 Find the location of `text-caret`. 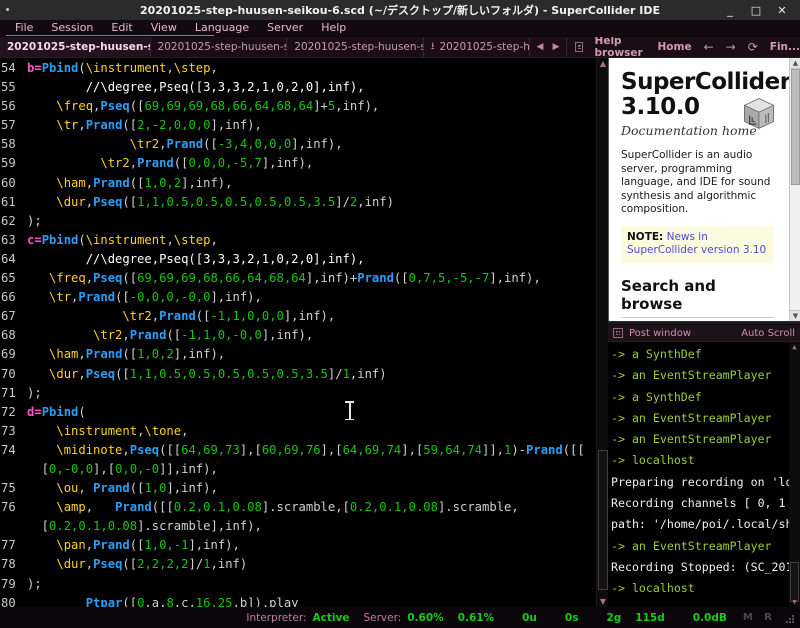

text-caret is located at coordinates (349, 410).